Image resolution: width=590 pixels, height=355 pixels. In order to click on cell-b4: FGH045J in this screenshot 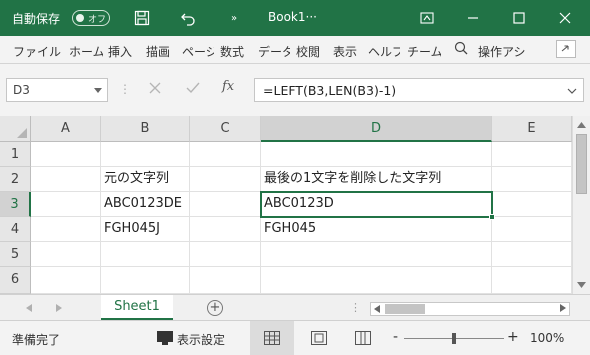, I will do `click(145, 229)`.